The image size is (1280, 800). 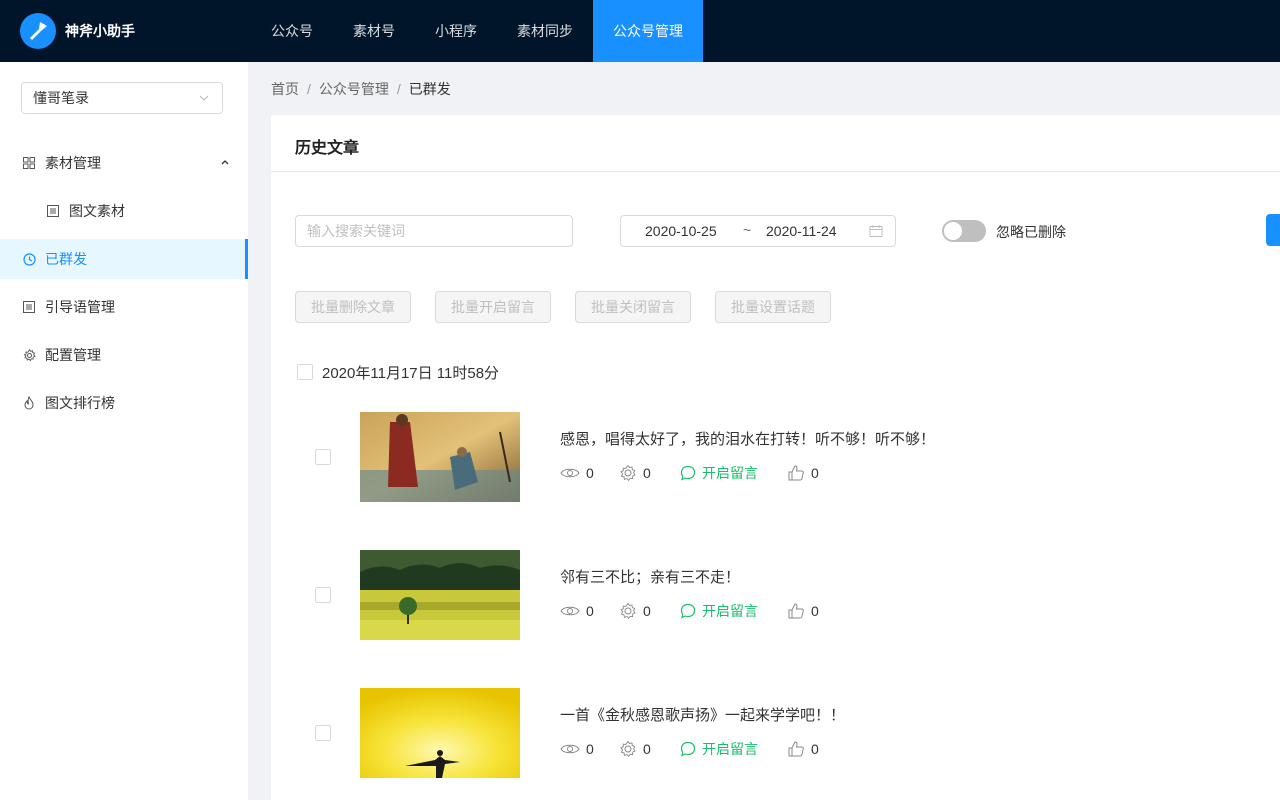 I want to click on sidebar-item-label: 配置管理, so click(x=73, y=355).